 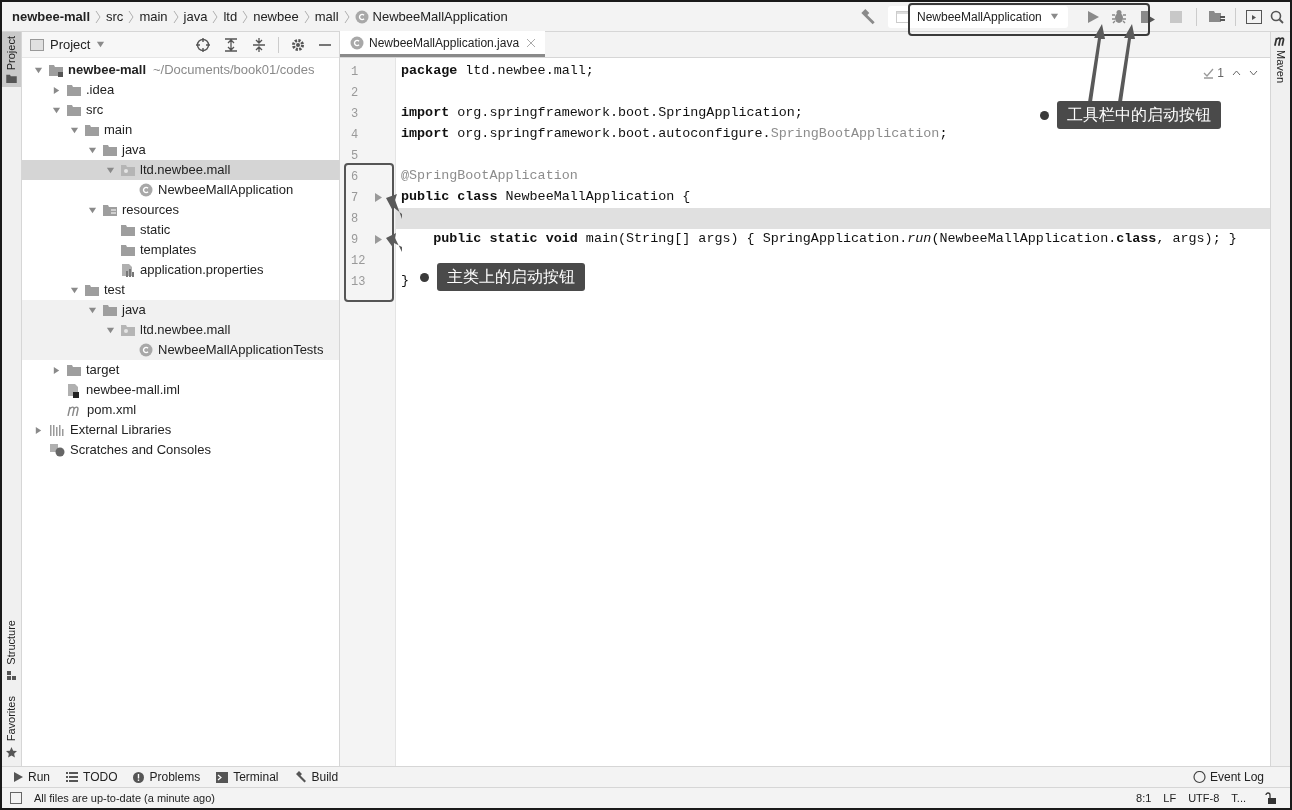 What do you see at coordinates (1236, 73) in the screenshot?
I see `up-chevron-icon` at bounding box center [1236, 73].